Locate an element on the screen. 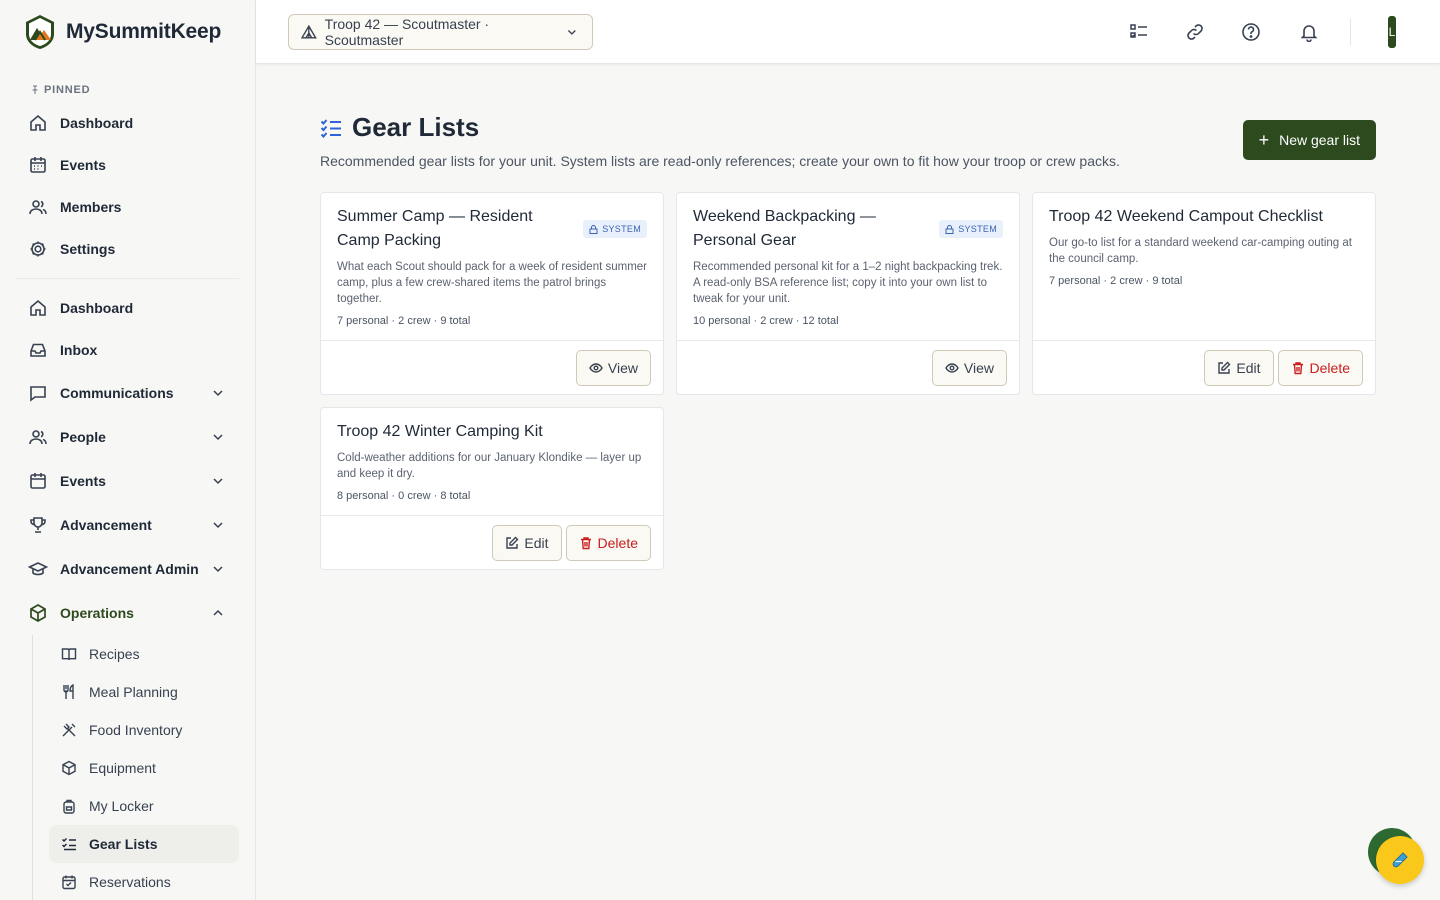 The image size is (1440, 900). sub-label: Equipment is located at coordinates (122, 768).